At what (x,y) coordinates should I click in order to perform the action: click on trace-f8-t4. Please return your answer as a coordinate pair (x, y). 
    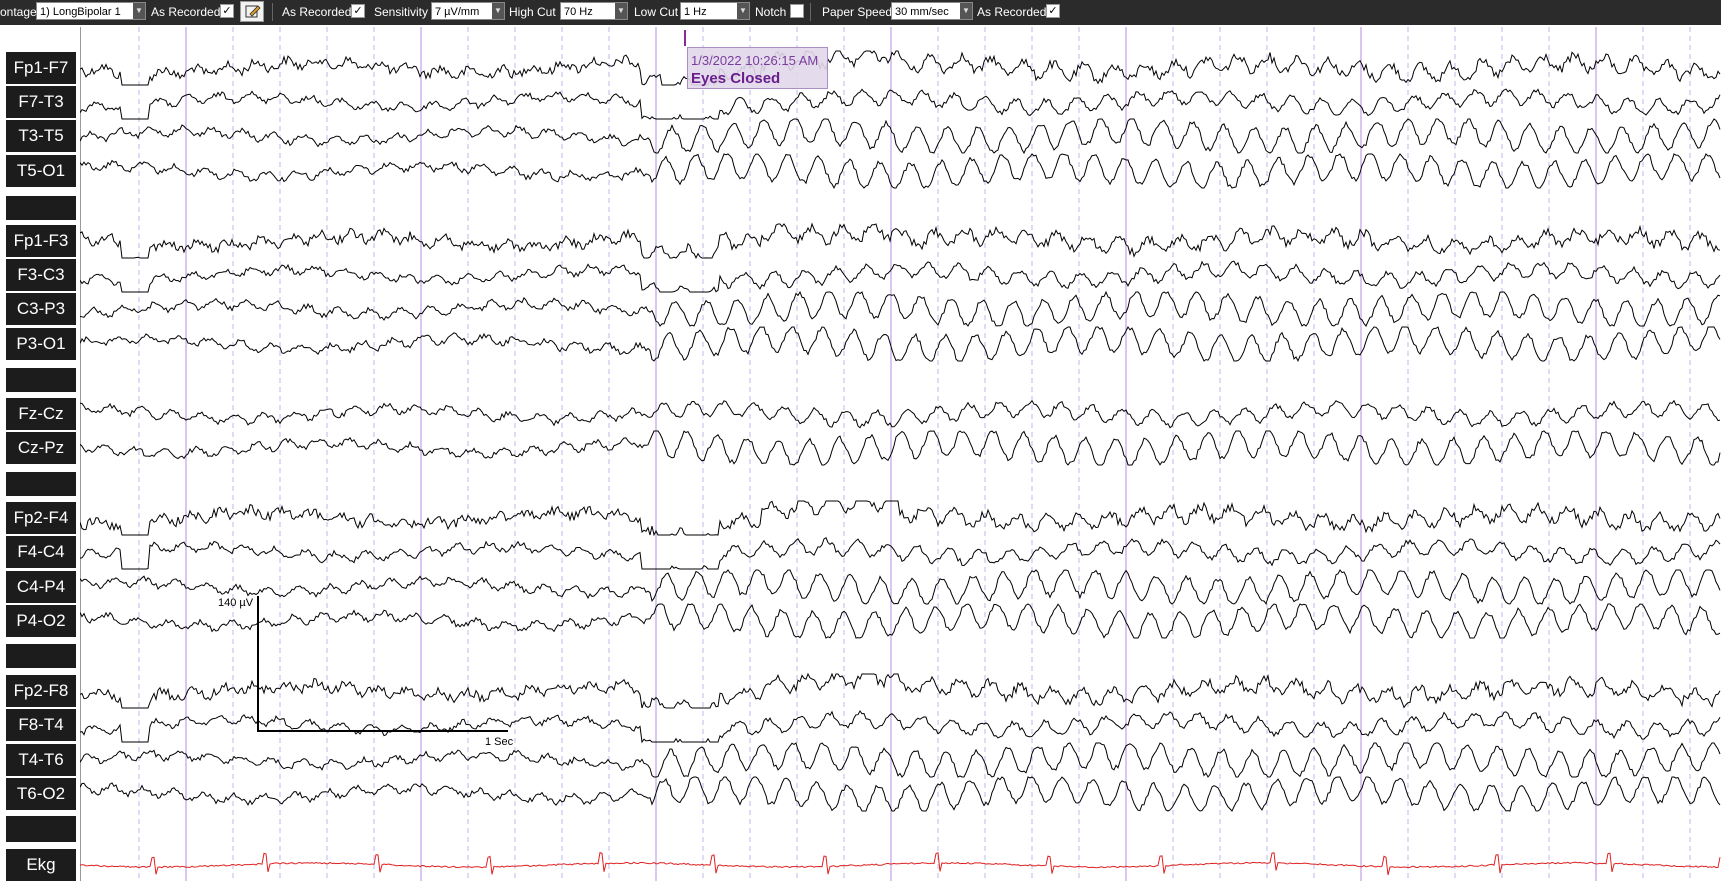
    Looking at the image, I should click on (900, 727).